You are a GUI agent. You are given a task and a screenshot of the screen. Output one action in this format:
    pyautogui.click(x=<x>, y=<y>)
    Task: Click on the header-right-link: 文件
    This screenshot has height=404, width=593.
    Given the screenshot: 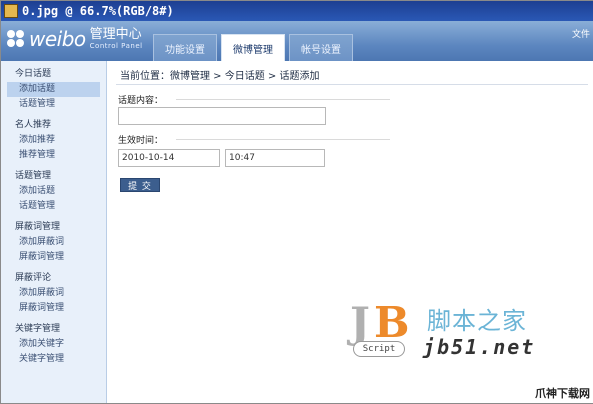 What is the action you would take?
    pyautogui.click(x=581, y=33)
    